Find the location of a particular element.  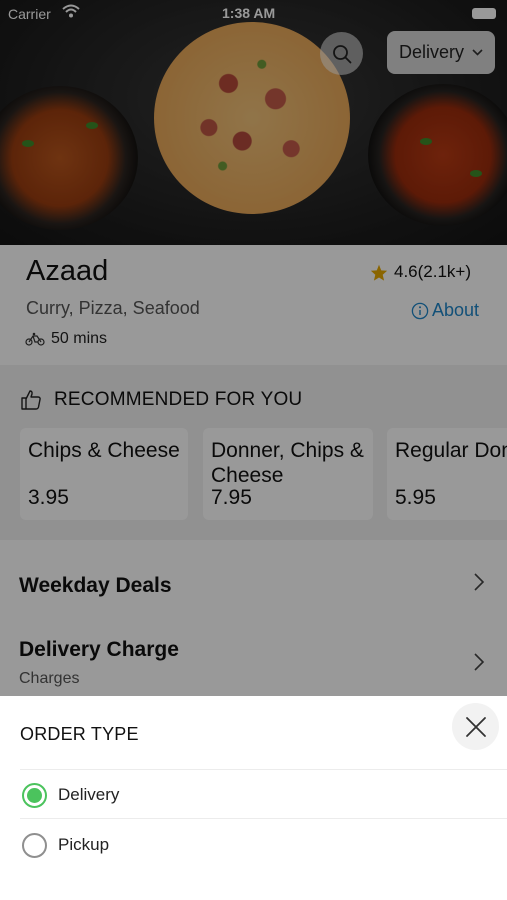

order-option-delivery: Delivery is located at coordinates (70, 795).